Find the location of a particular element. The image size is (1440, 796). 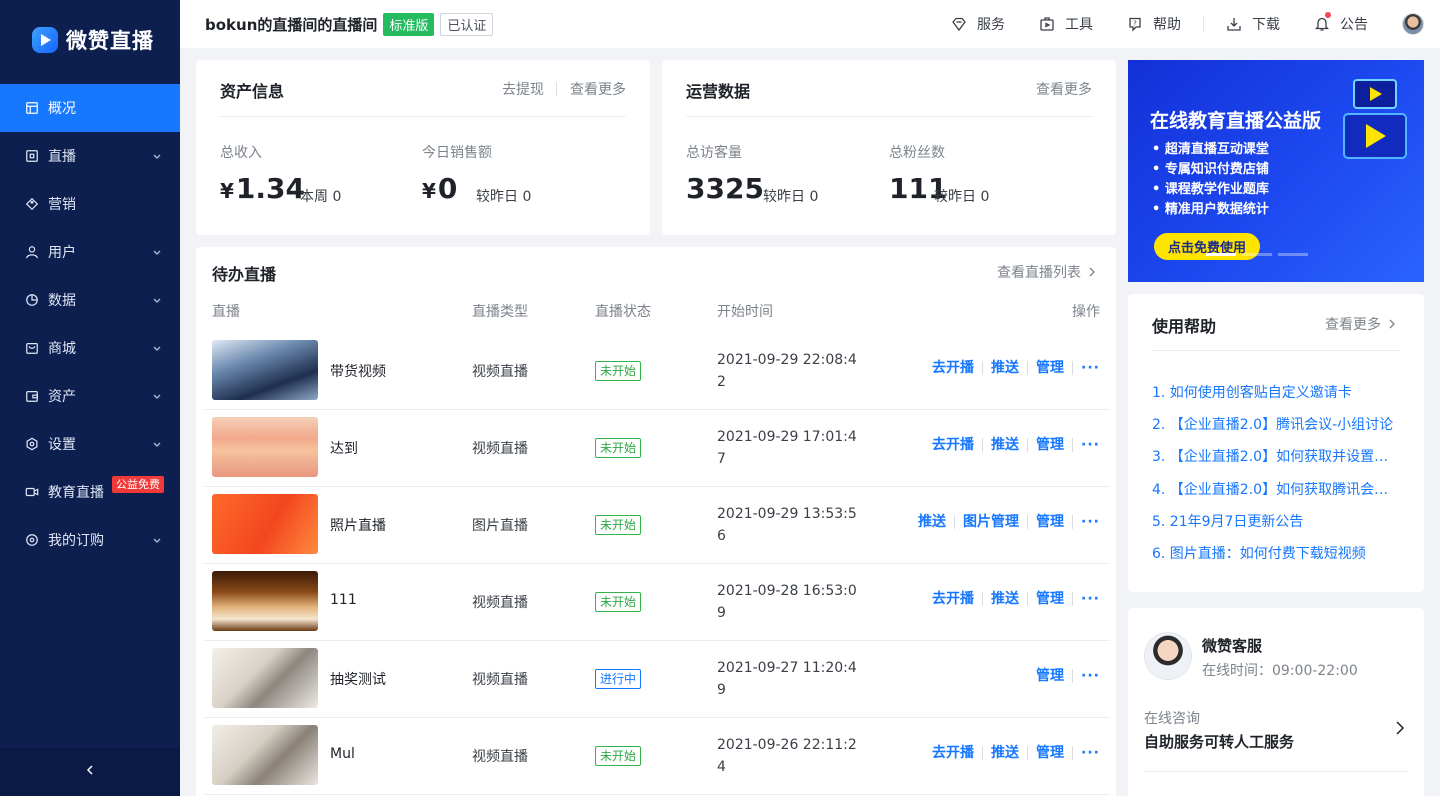

sidebar-item-assets: 资产 is located at coordinates (90, 396).